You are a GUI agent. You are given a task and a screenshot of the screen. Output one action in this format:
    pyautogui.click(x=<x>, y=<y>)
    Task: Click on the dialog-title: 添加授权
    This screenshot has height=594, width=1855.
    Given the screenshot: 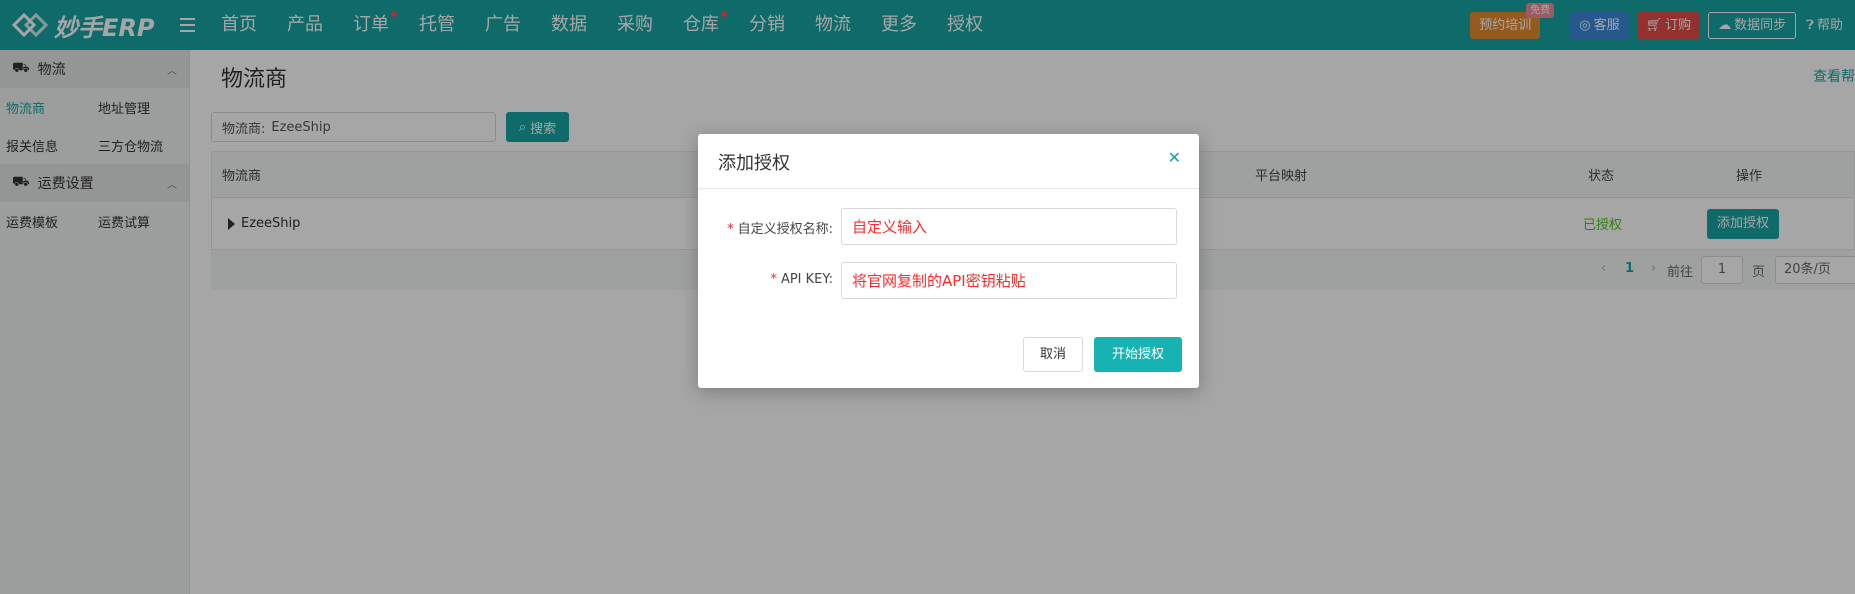 What is the action you would take?
    pyautogui.click(x=754, y=163)
    